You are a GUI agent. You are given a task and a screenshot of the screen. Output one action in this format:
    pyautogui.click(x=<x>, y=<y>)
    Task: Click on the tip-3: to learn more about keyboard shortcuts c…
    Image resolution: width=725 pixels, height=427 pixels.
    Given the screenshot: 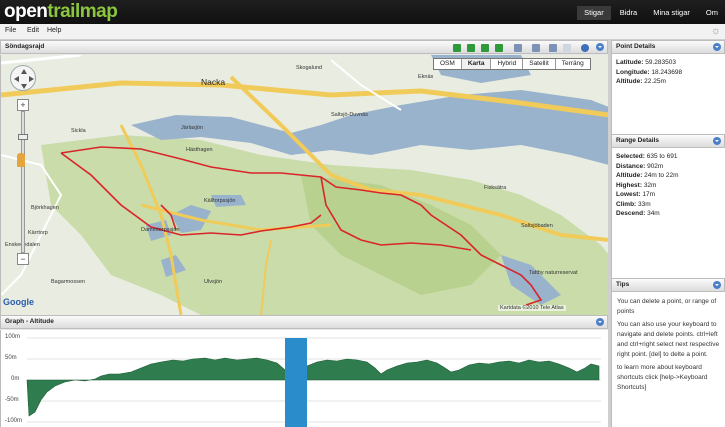 What is the action you would take?
    pyautogui.click(x=662, y=377)
    